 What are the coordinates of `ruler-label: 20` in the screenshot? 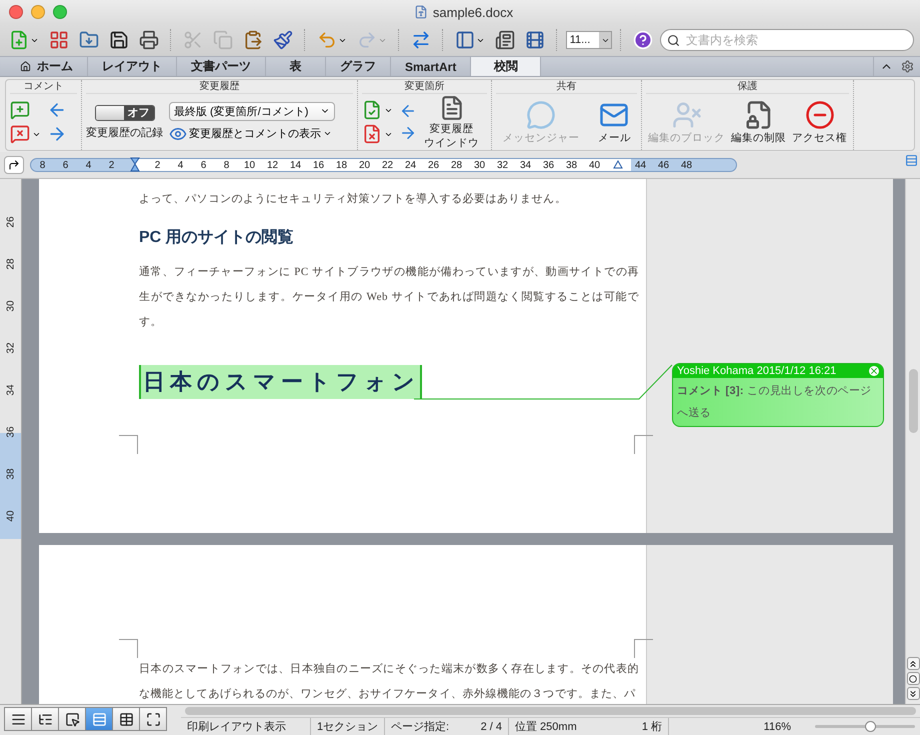 It's located at (365, 165).